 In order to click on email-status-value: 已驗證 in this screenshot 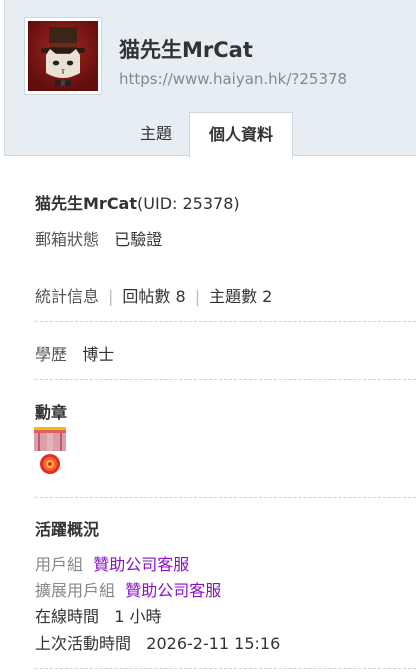, I will do `click(138, 239)`.